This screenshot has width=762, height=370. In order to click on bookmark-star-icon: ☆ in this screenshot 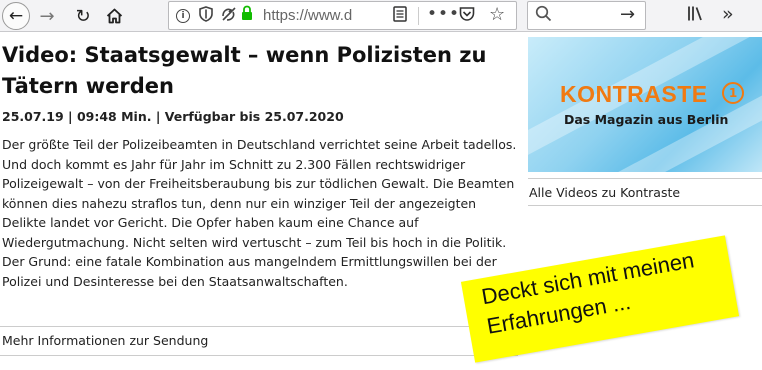, I will do `click(497, 14)`.